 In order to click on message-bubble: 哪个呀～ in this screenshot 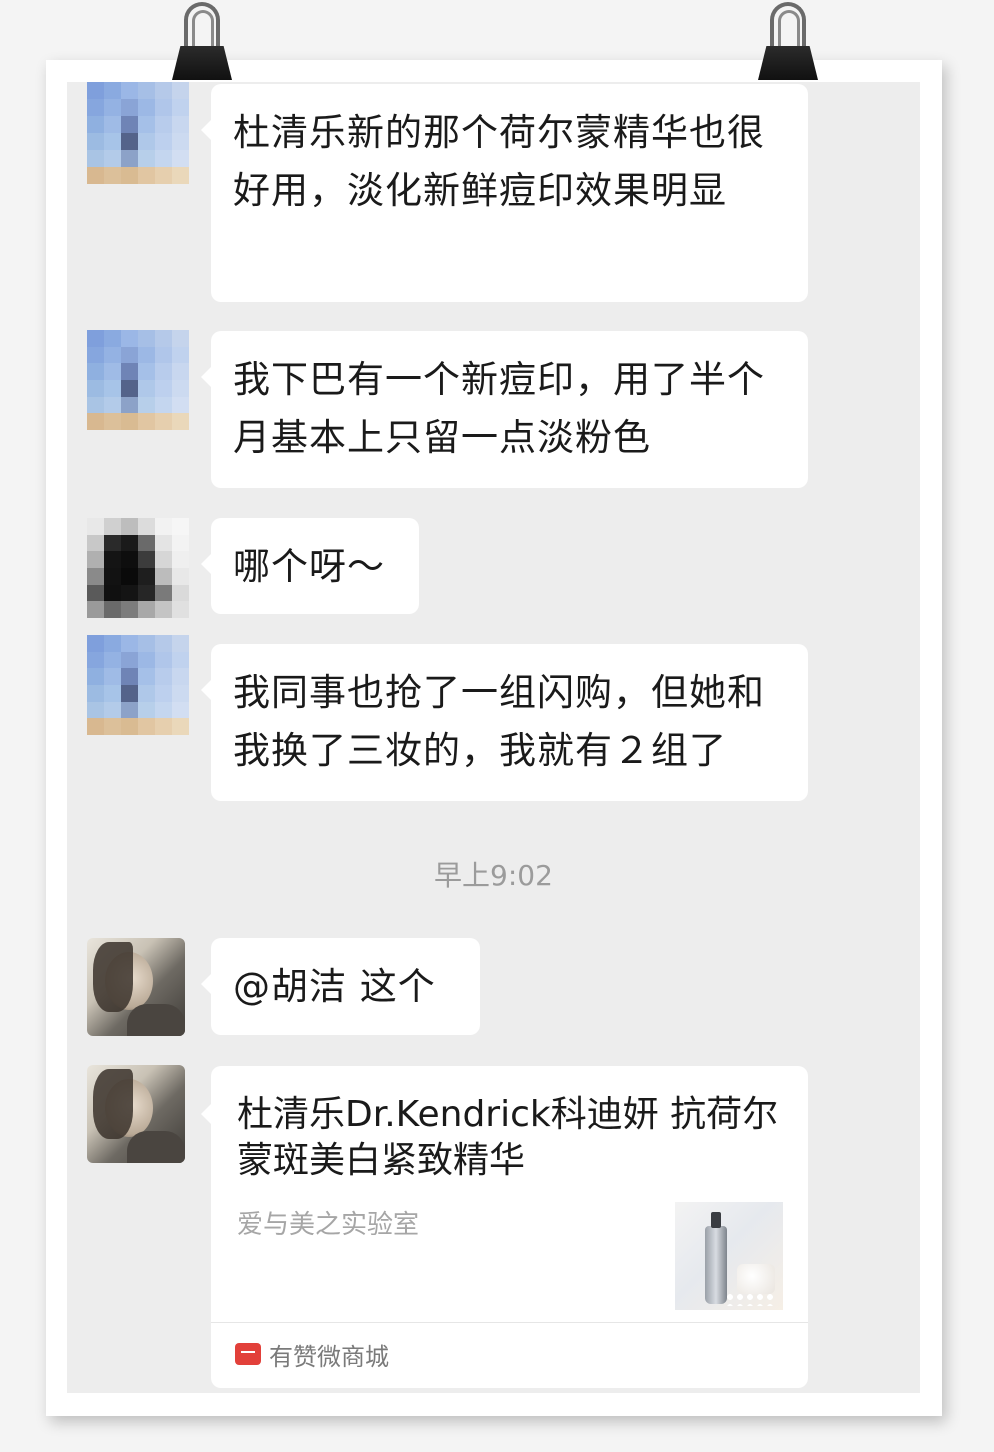, I will do `click(310, 566)`.